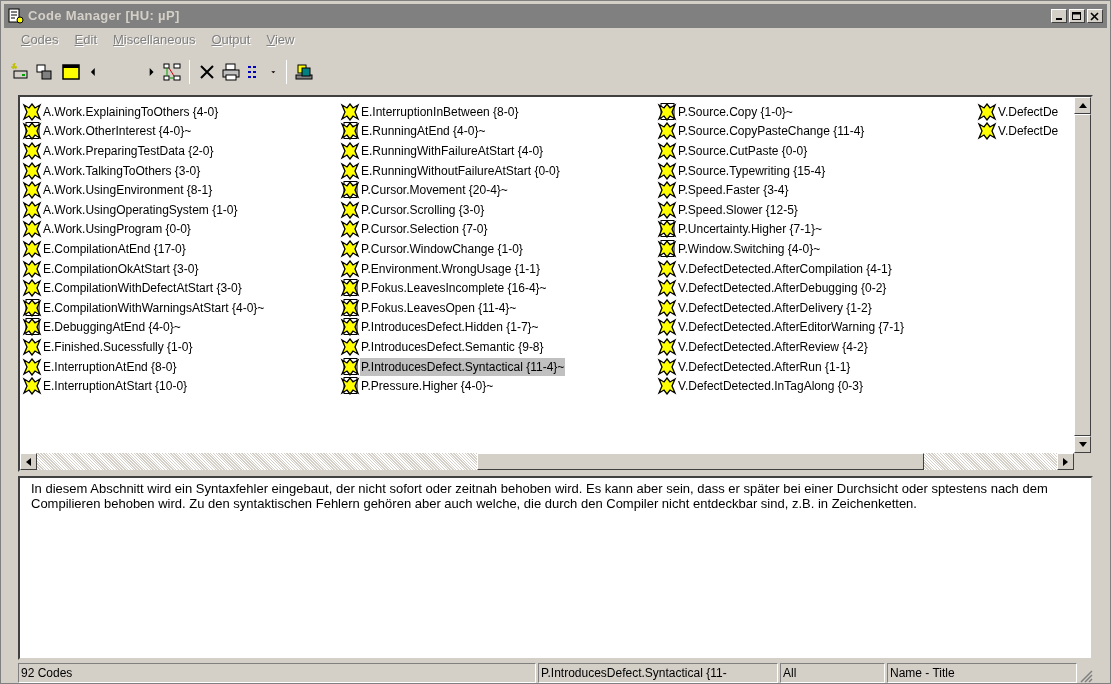 This screenshot has width=1111, height=684. I want to click on code-list-item: P.Environment.WrongUsage {1-1}, so click(498, 268).